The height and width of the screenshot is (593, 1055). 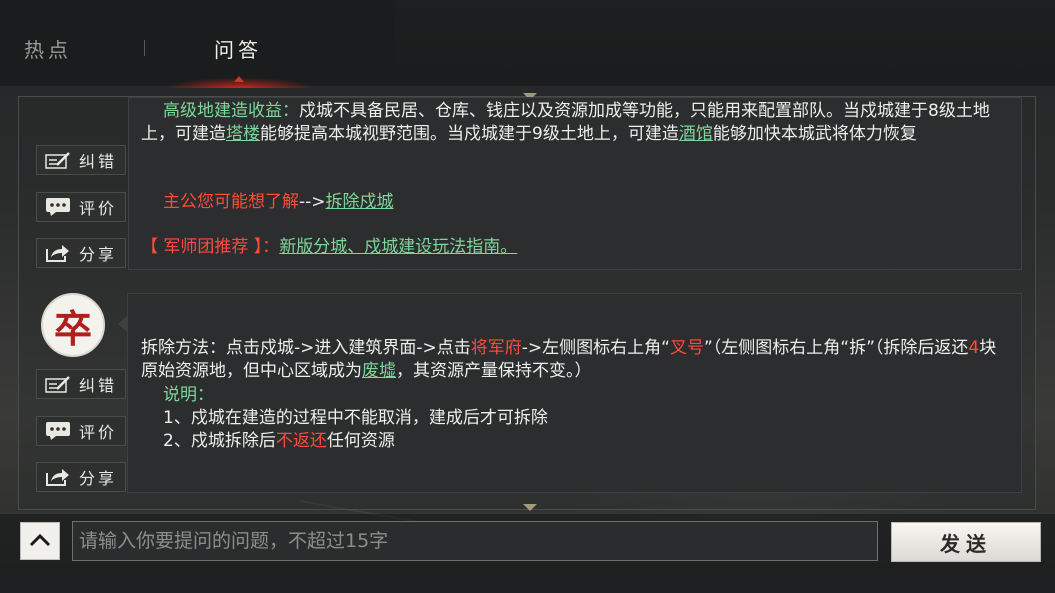 What do you see at coordinates (355, 418) in the screenshot?
I see `note-item: 1、戍城在建造的过程中不能取消，建成后才可拆除` at bounding box center [355, 418].